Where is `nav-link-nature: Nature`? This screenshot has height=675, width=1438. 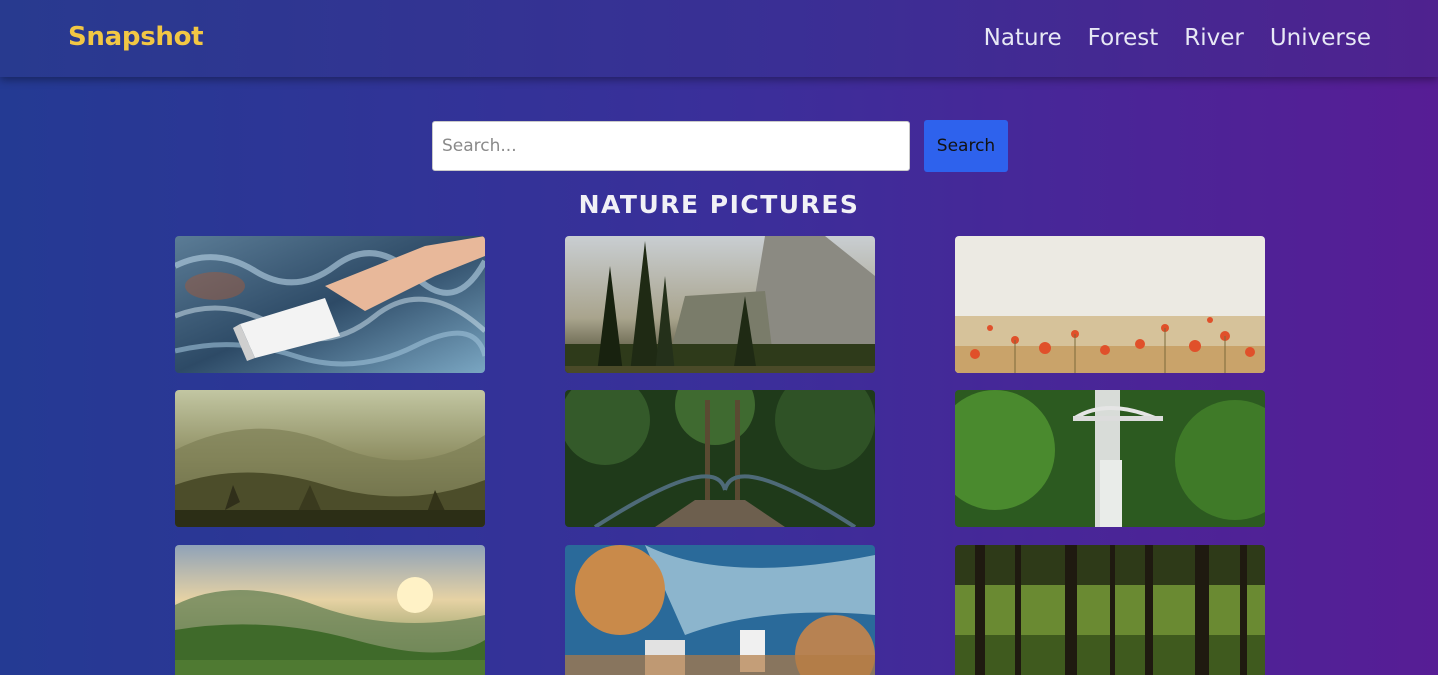
nav-link-nature: Nature is located at coordinates (1023, 38).